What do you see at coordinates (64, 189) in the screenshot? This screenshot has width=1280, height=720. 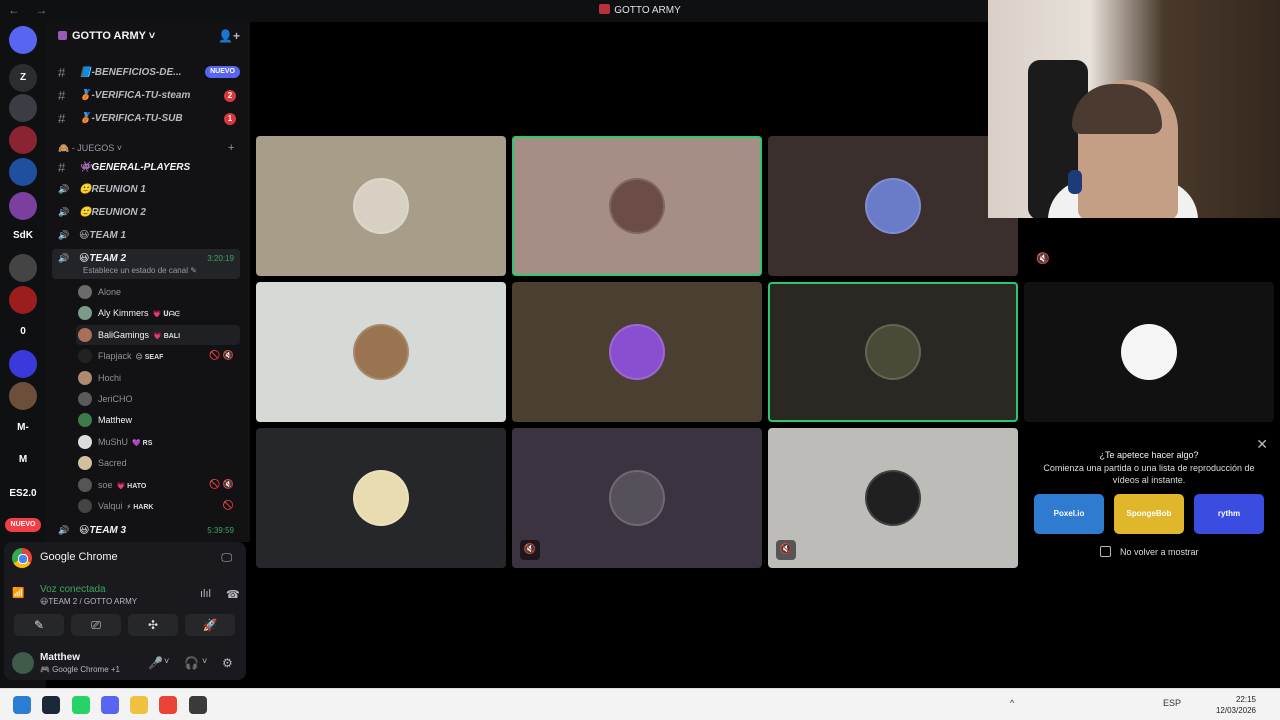 I see `speaker-icon: 🔊` at bounding box center [64, 189].